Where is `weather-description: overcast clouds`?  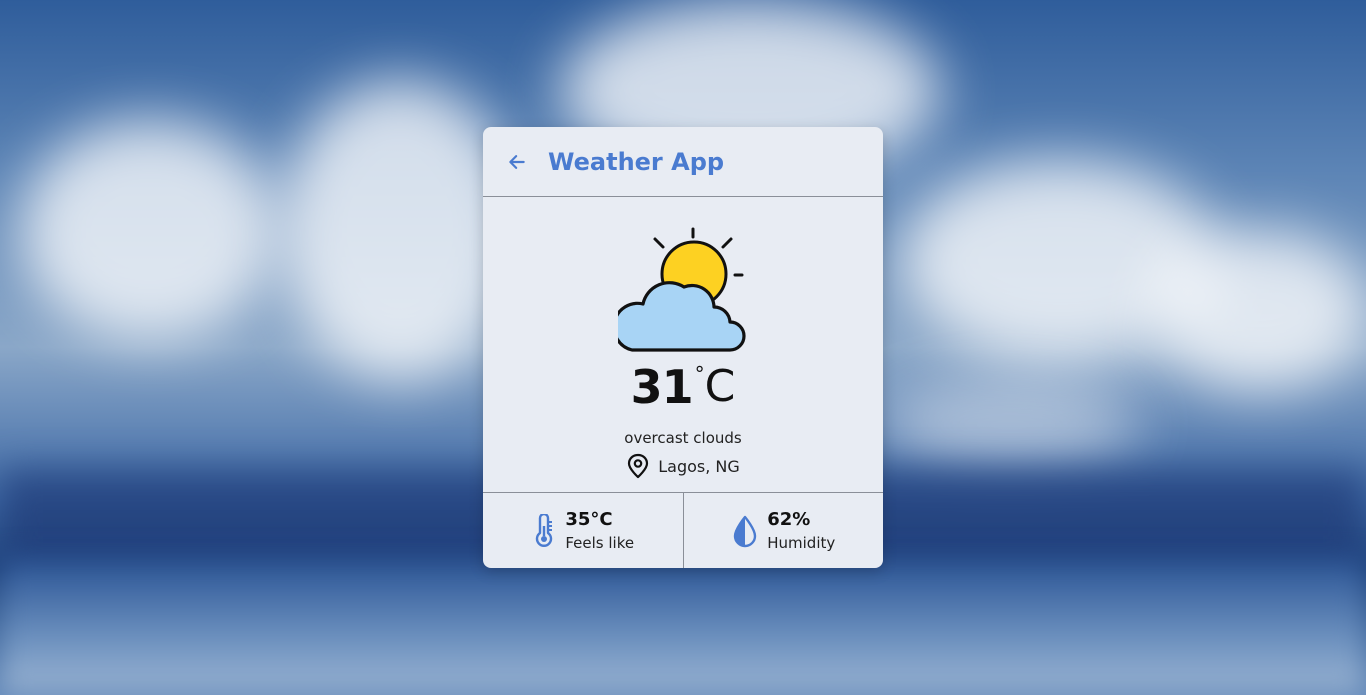
weather-description: overcast clouds is located at coordinates (683, 438).